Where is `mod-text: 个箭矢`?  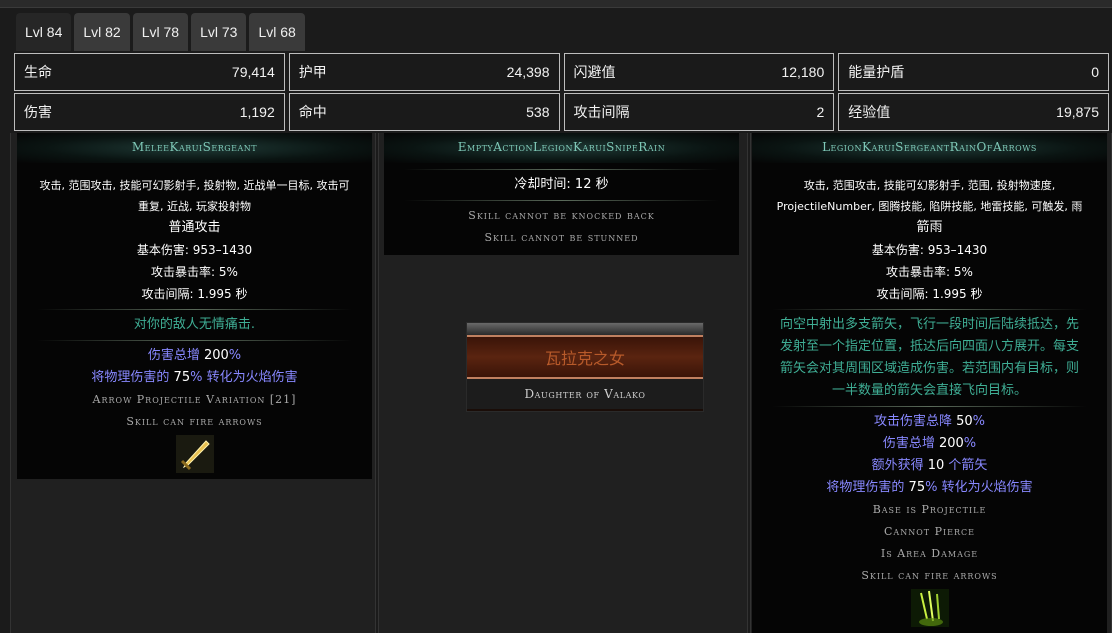
mod-text: 个箭矢 is located at coordinates (966, 465).